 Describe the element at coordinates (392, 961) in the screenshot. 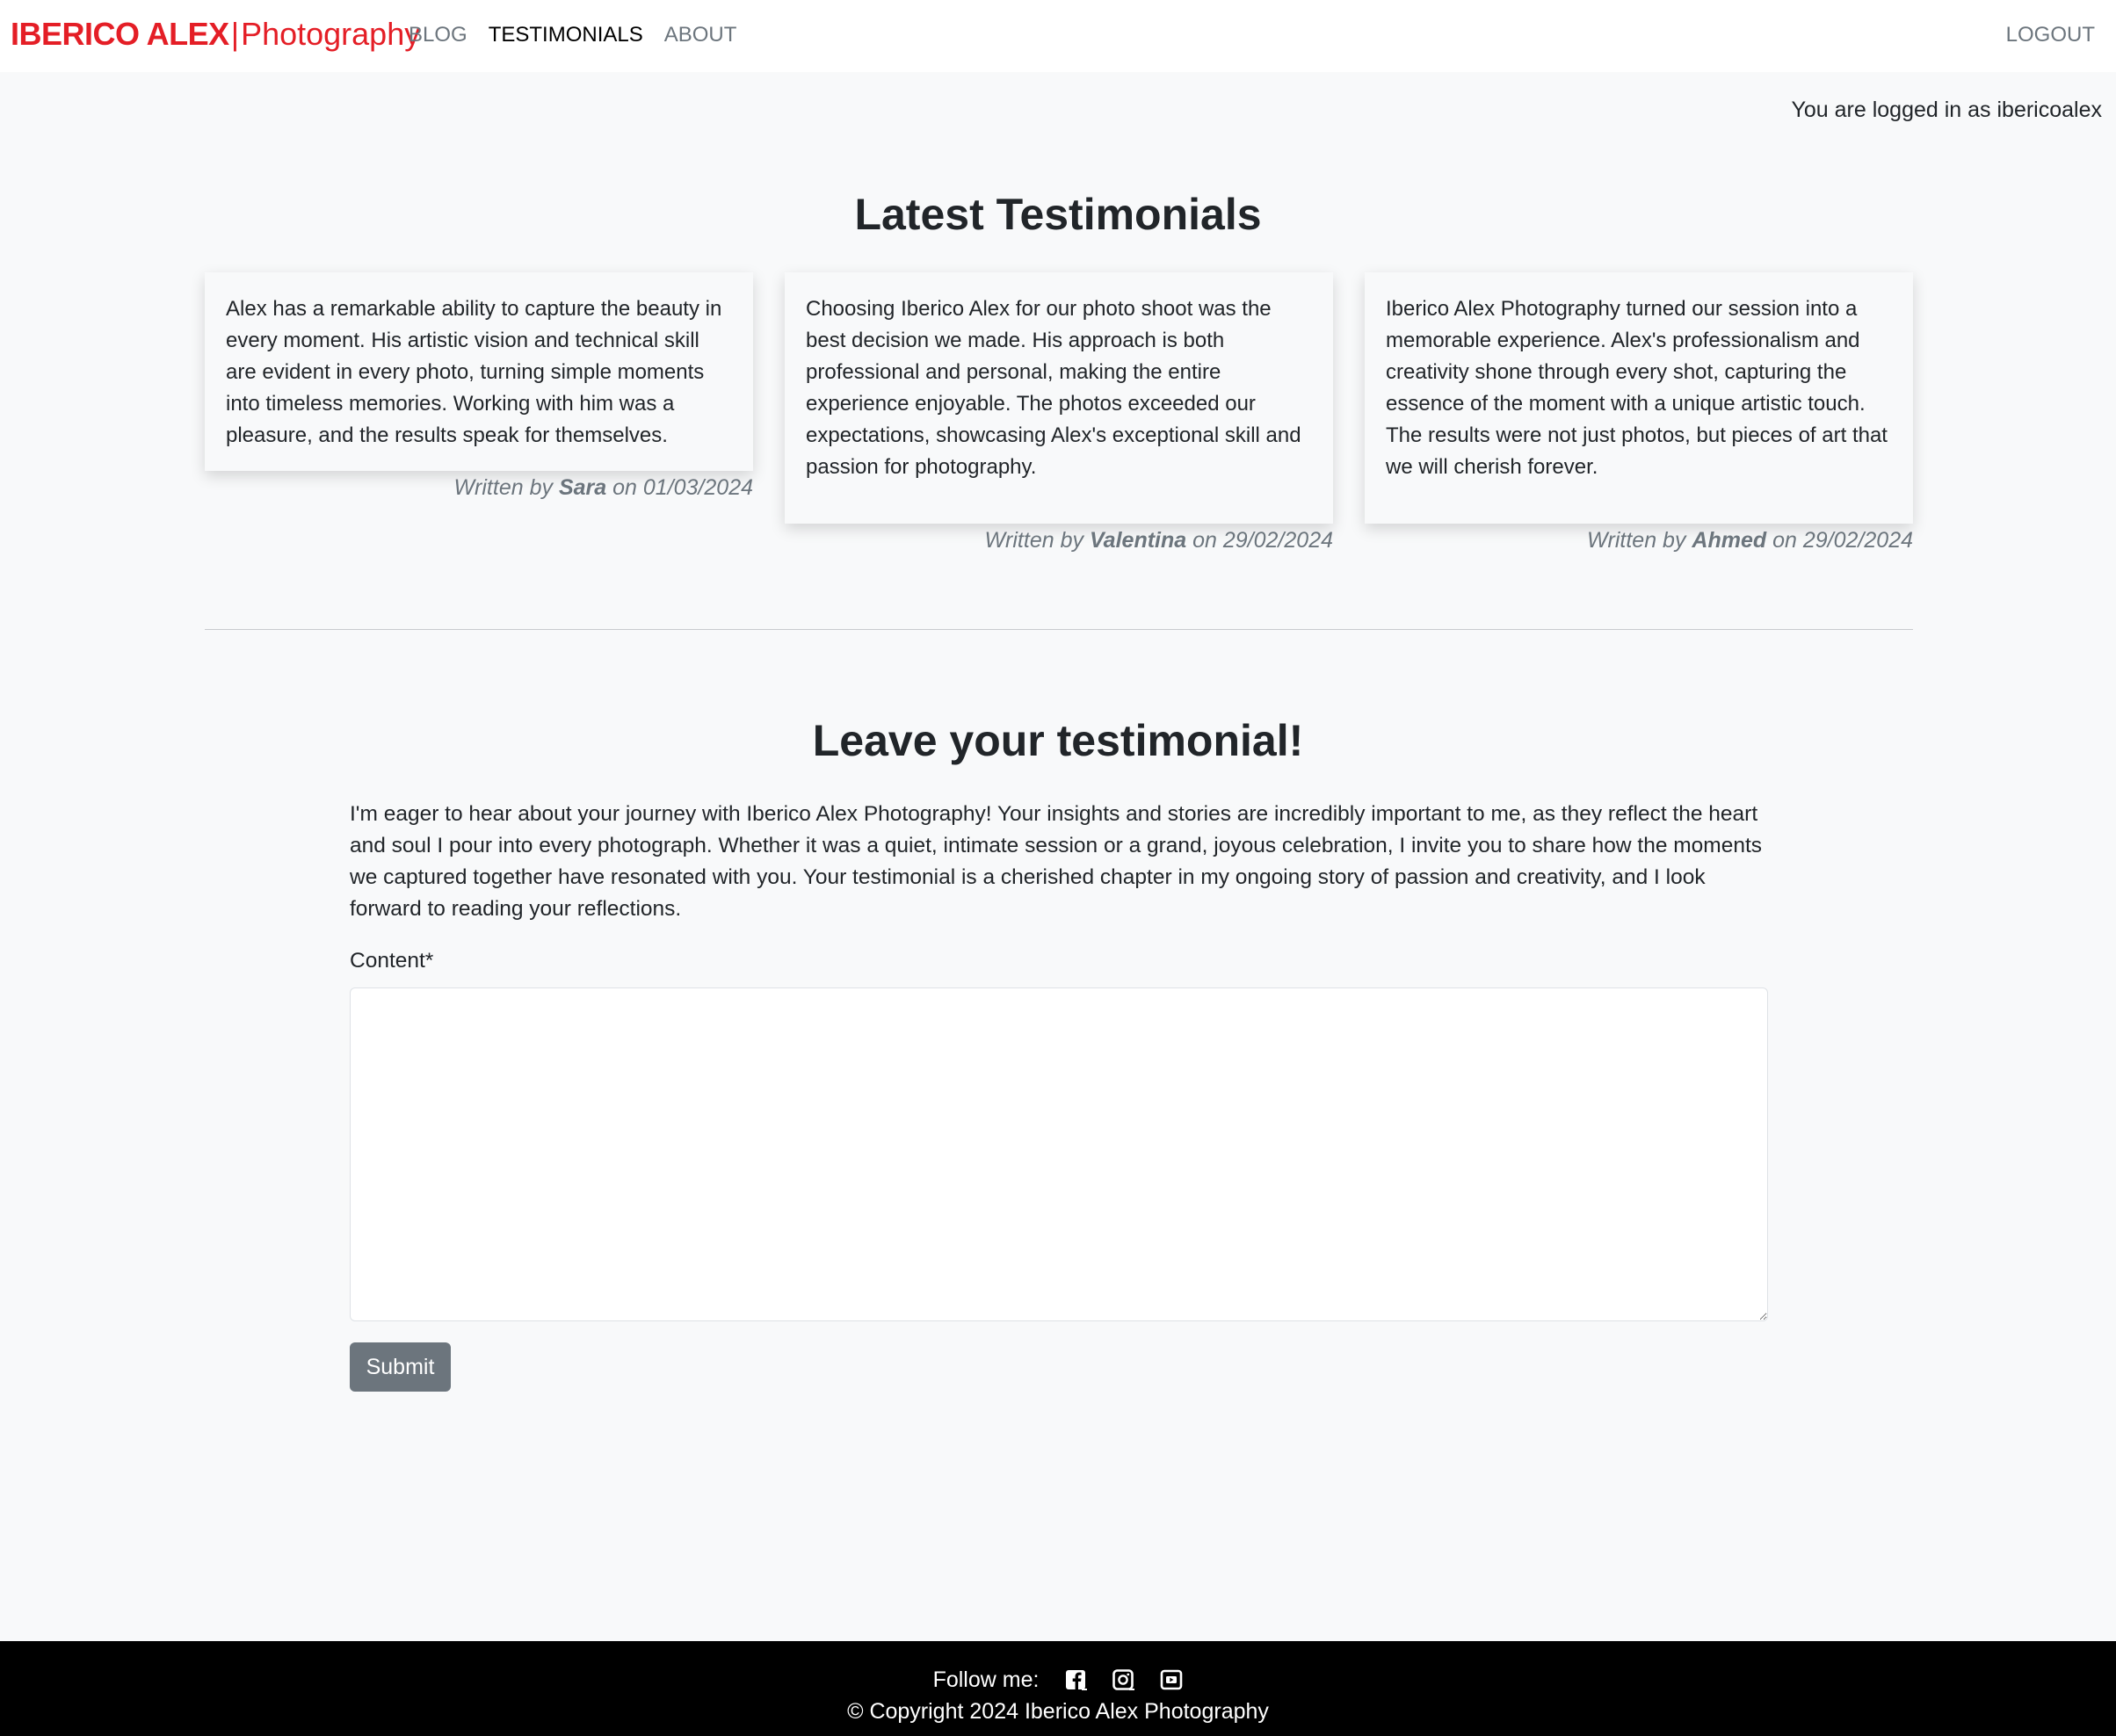

I see `content-label: Content*` at that location.